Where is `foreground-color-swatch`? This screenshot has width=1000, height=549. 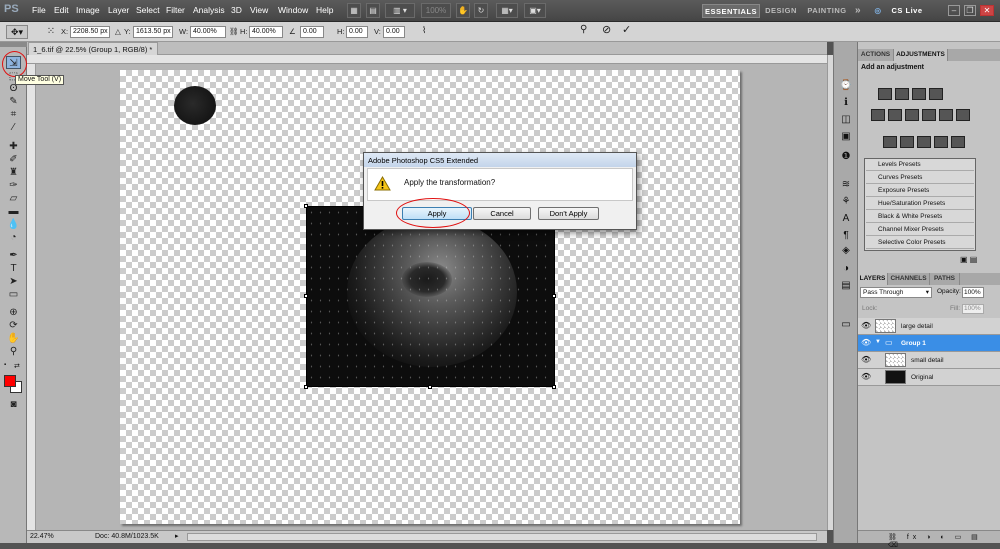 foreground-color-swatch is located at coordinates (10, 381).